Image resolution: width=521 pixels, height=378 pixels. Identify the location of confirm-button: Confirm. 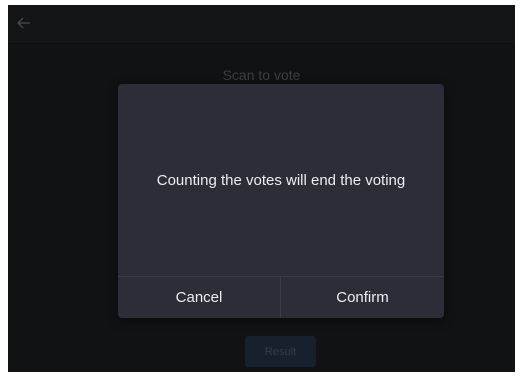
(362, 297).